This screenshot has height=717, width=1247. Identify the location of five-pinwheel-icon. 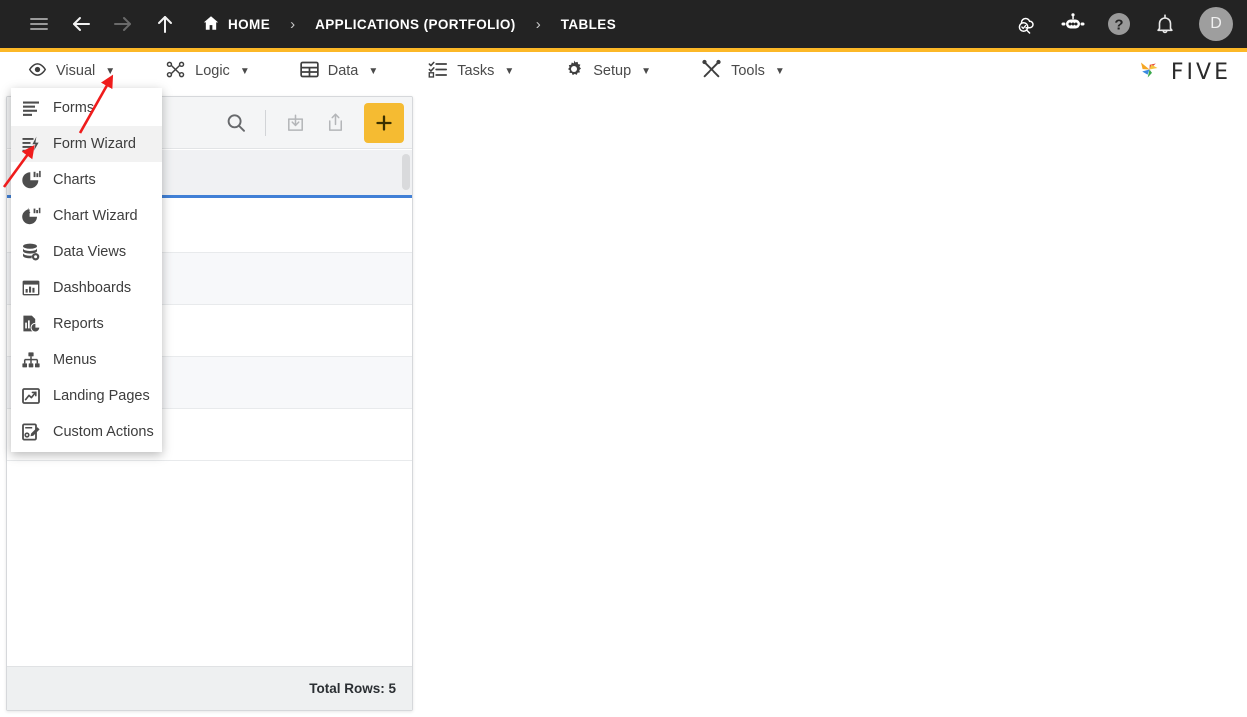
(1150, 72).